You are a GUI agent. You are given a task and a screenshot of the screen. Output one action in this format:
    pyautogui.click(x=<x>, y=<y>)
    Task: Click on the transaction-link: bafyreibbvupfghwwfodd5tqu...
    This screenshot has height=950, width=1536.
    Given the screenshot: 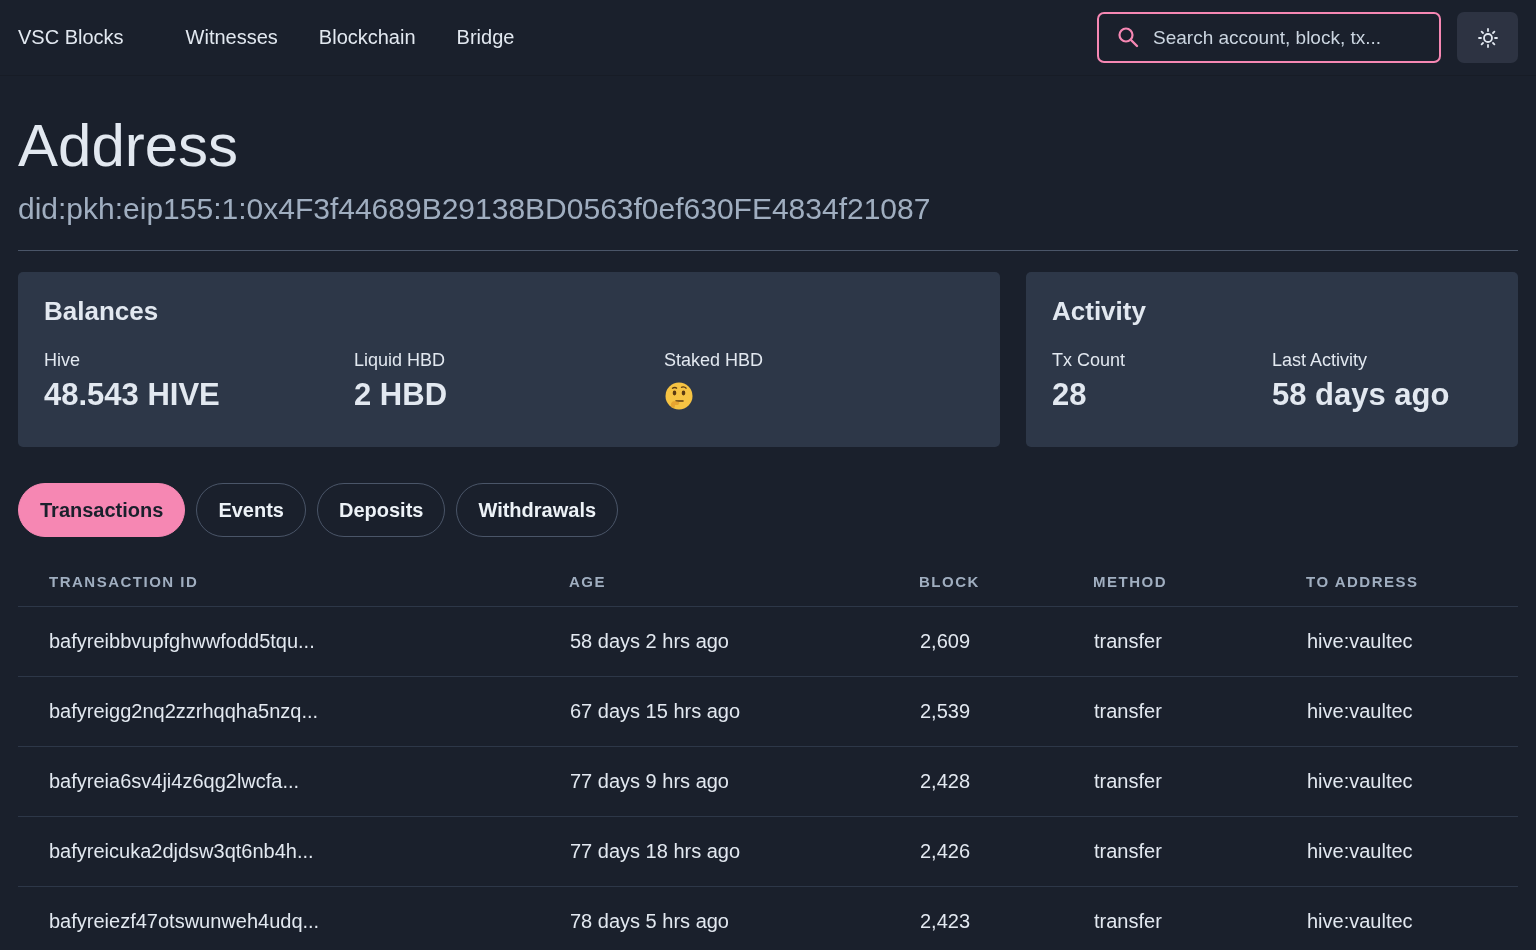 What is the action you would take?
    pyautogui.click(x=293, y=641)
    